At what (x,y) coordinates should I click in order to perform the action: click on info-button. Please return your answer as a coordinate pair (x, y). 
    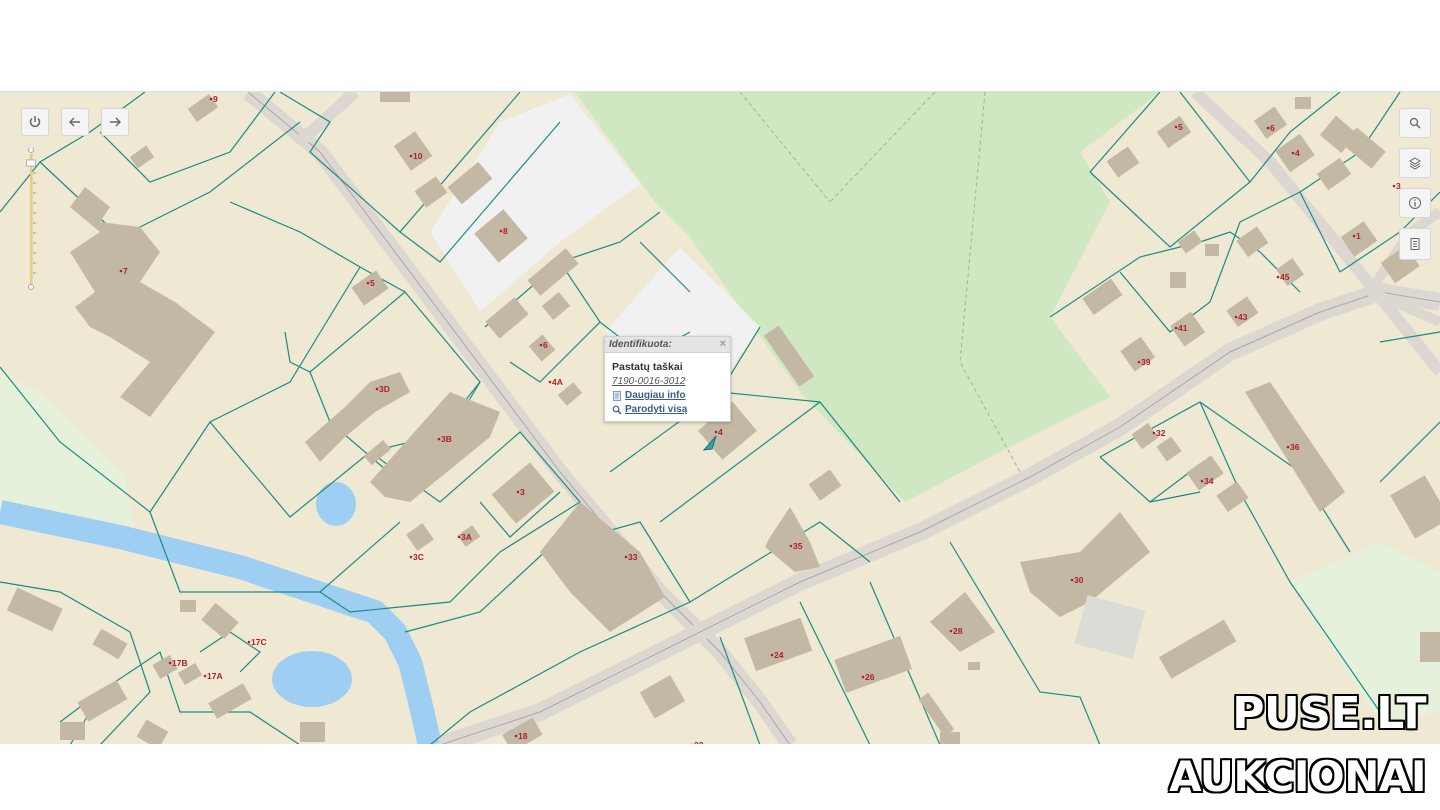
    Looking at the image, I should click on (1415, 203).